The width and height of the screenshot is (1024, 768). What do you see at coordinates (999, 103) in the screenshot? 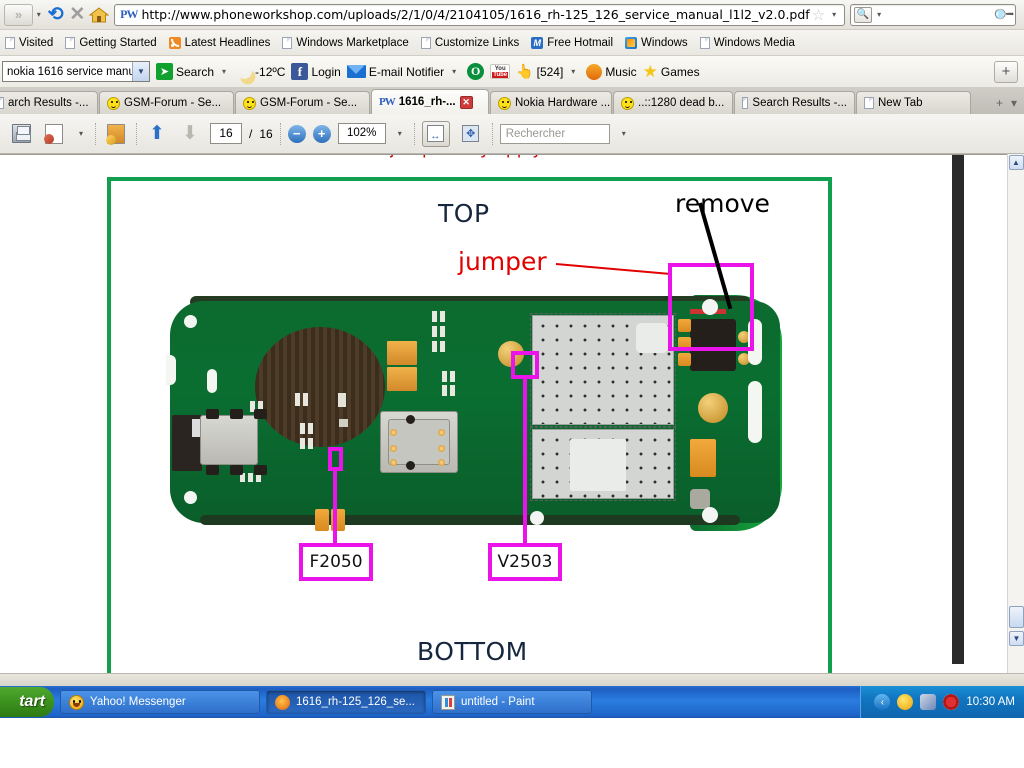
I see `new-tab-button: +` at bounding box center [999, 103].